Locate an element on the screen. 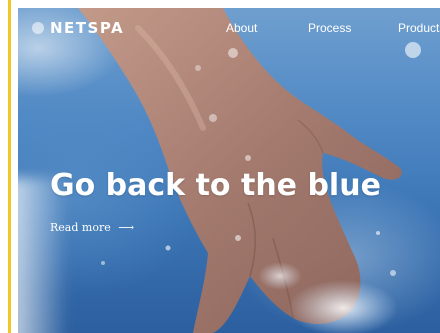 This screenshot has width=440, height=333. hero-headline: Go back to the blue is located at coordinates (215, 185).